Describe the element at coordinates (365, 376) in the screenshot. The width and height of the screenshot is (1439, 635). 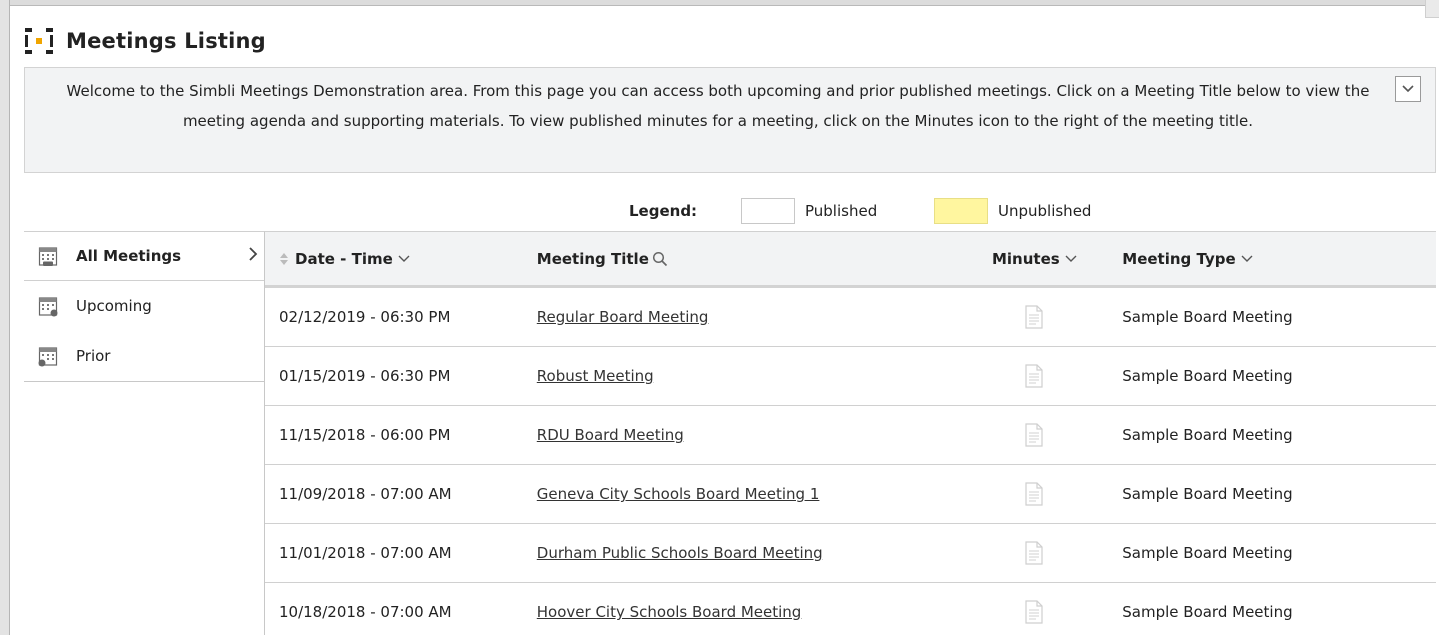
I see `meeting-date: 01/15/2019 - 06:30 PM` at that location.